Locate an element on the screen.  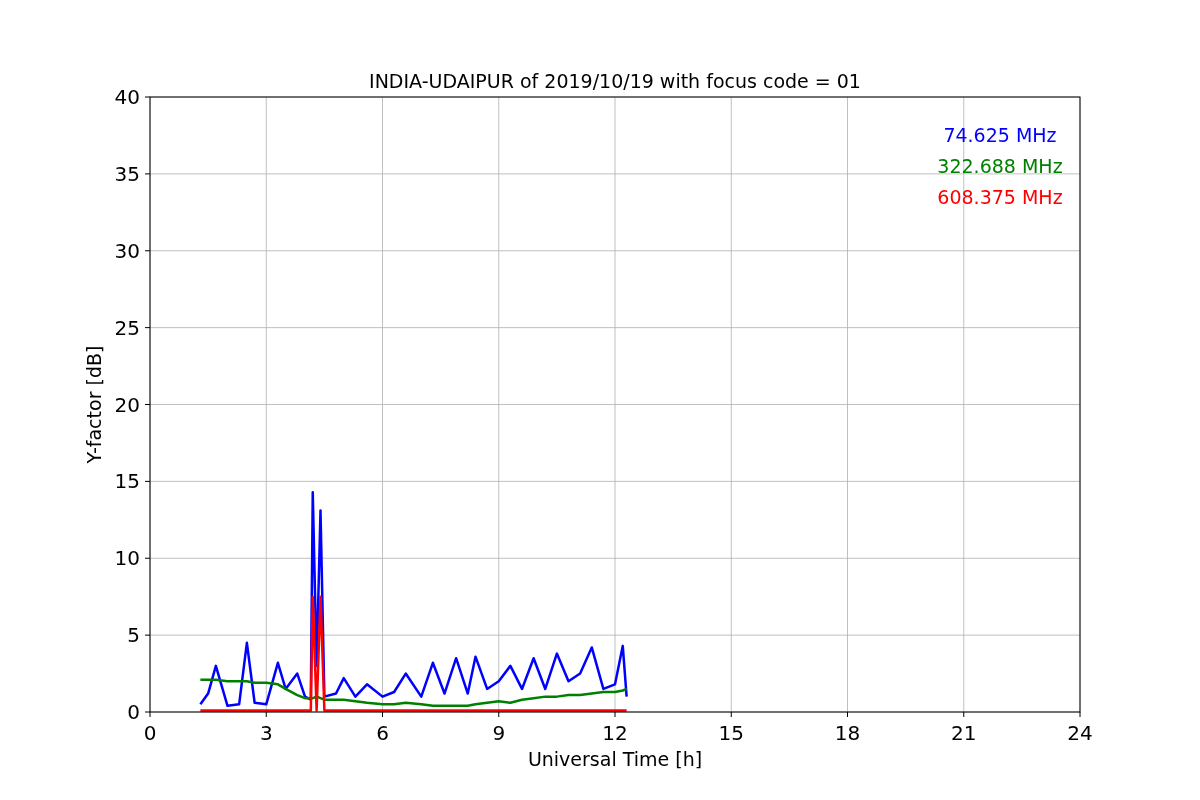
x-tick-label: 3 is located at coordinates (266, 733).